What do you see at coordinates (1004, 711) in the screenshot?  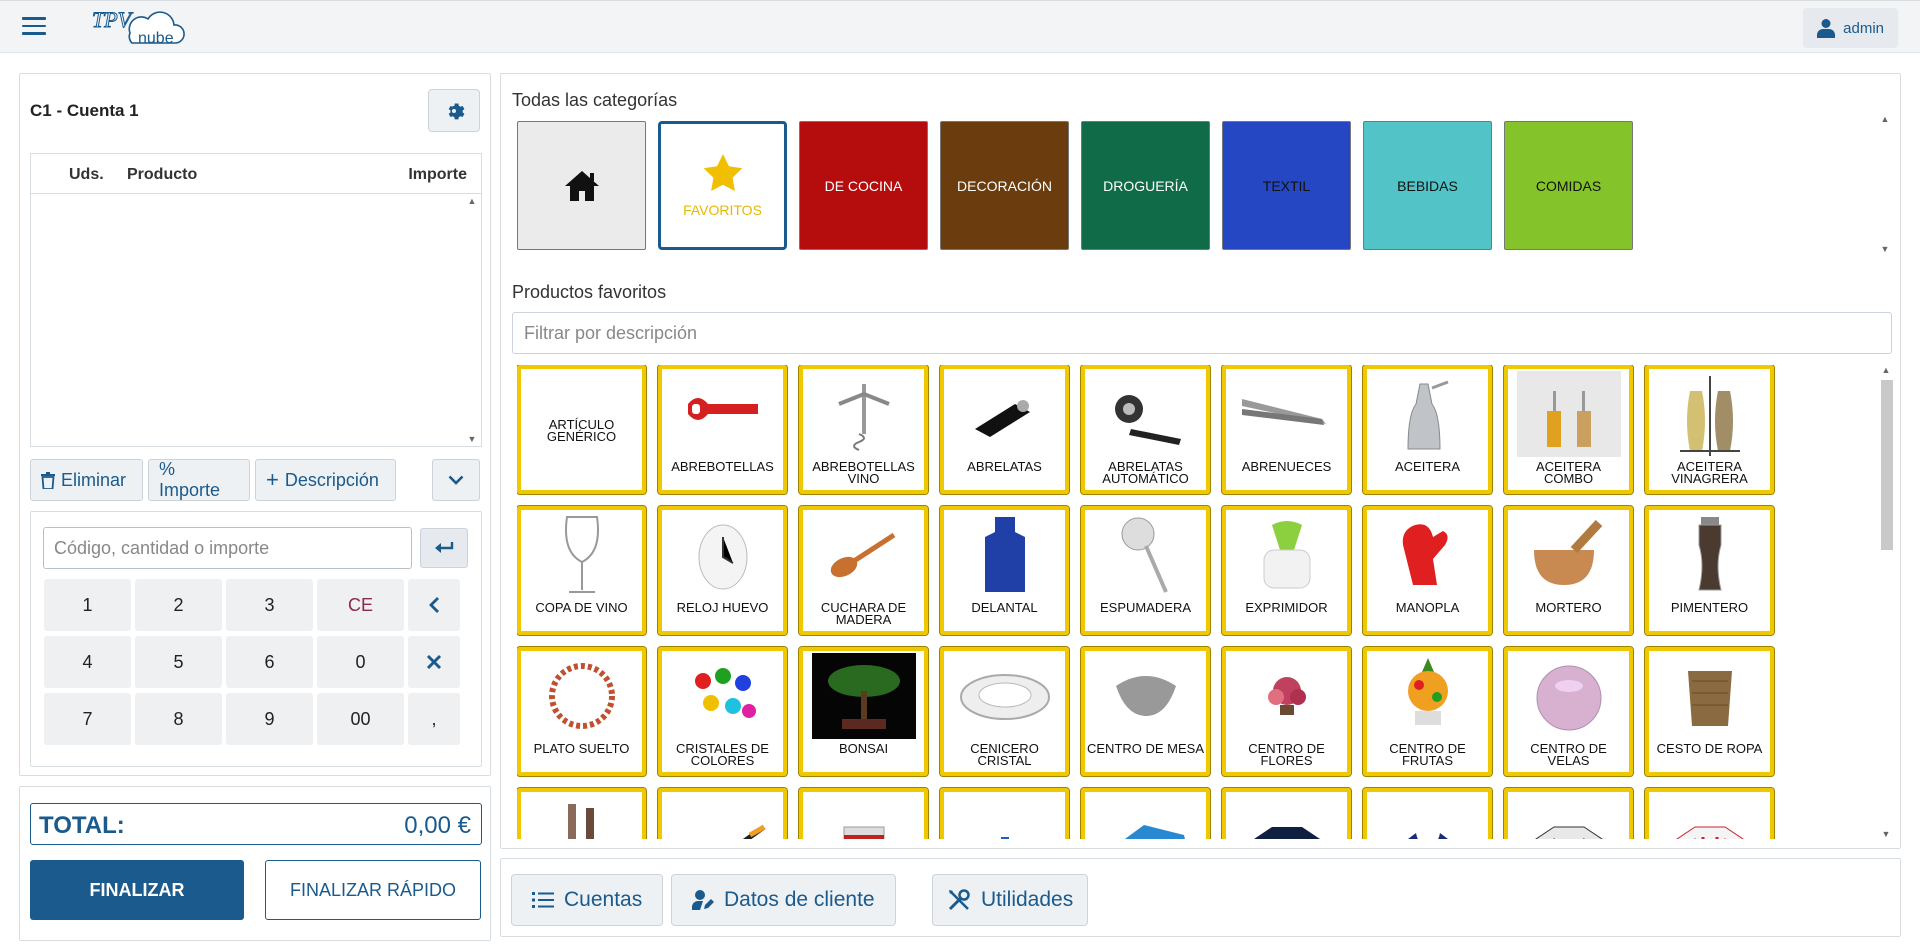 I see `product-tile: CENICERO CRISTAL` at bounding box center [1004, 711].